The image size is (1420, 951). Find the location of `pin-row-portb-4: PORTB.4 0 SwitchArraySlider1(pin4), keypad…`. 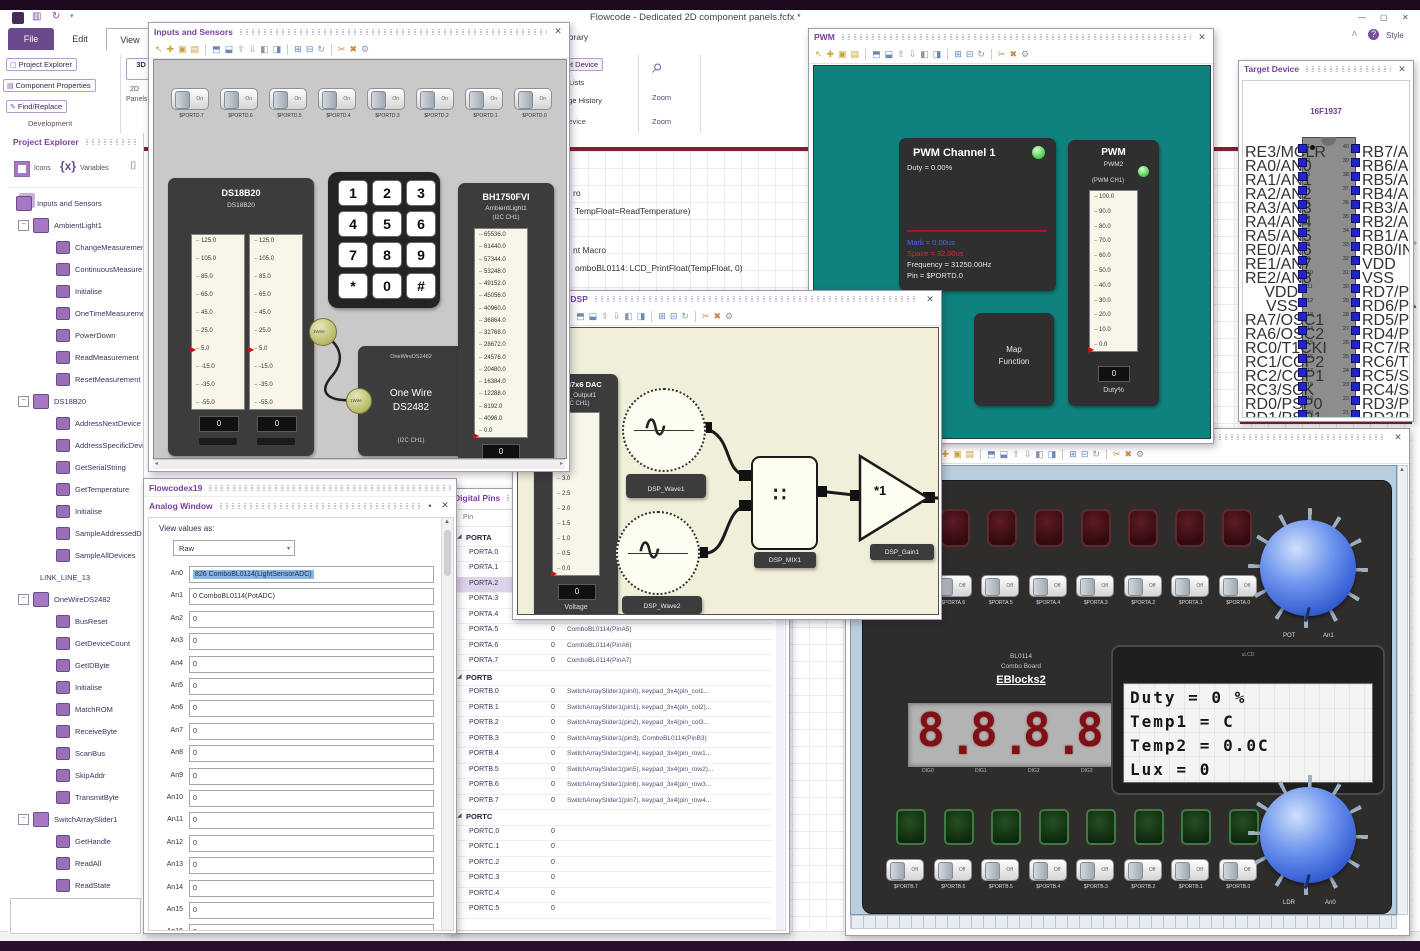

pin-row-portb-4: PORTB.4 0 SwitchArraySlider1(pin4), keypad… is located at coordinates (613, 755).